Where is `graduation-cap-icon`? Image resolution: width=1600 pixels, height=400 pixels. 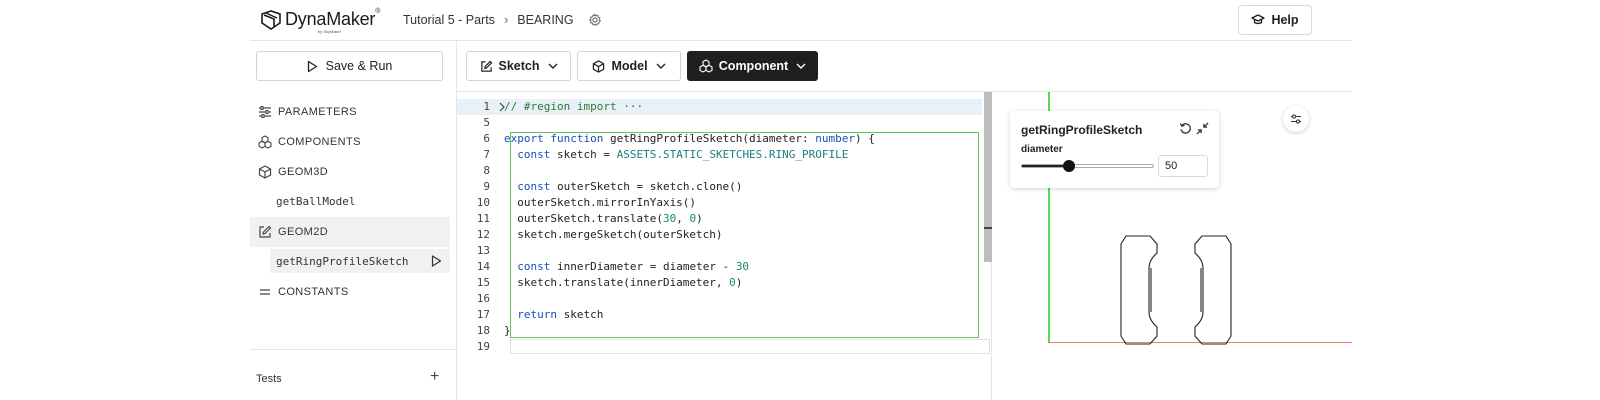 graduation-cap-icon is located at coordinates (1258, 19).